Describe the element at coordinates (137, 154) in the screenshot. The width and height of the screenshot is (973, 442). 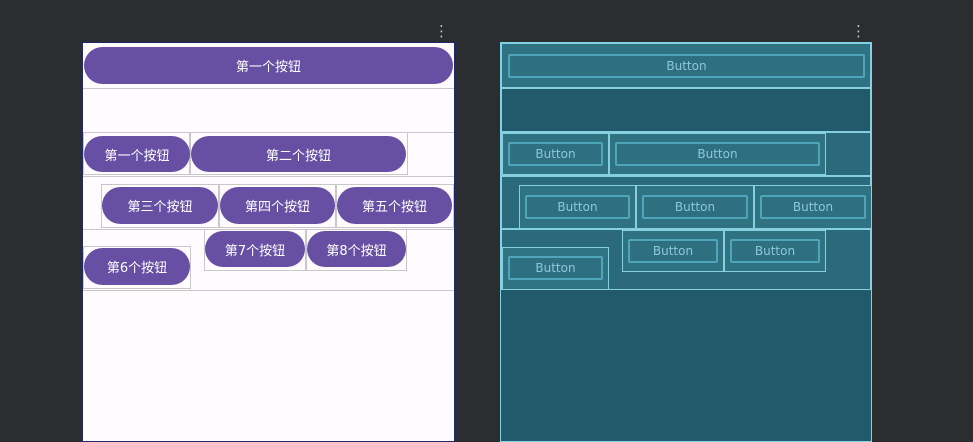
I see `design-row3-button-1: 第一个按钮` at that location.